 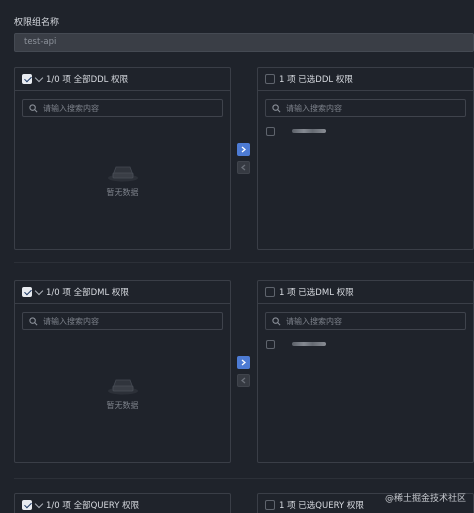 I want to click on dml-target-header: 1 项 已选DML 权限, so click(x=365, y=292).